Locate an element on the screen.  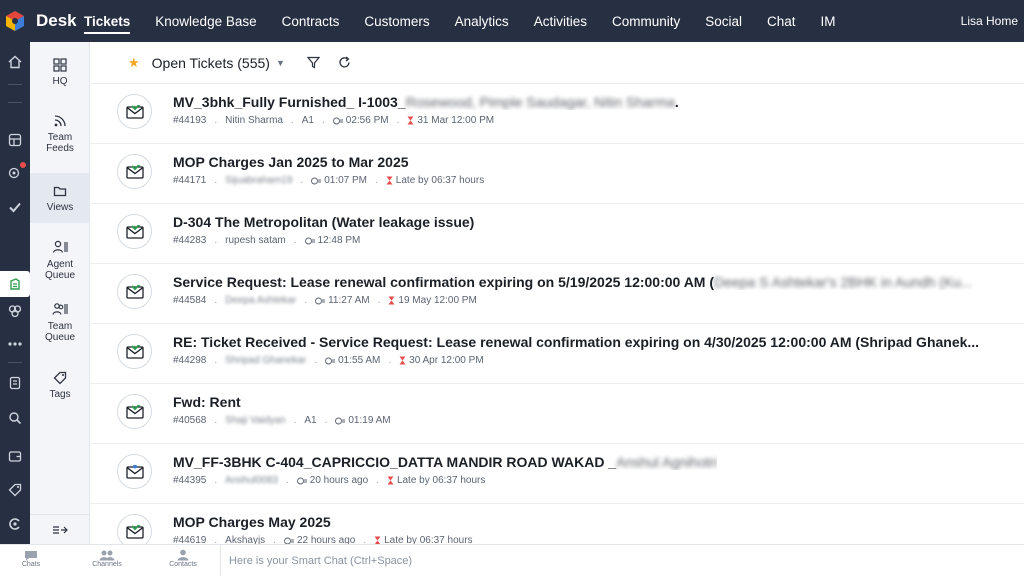
more-icon is located at coordinates (15, 344).